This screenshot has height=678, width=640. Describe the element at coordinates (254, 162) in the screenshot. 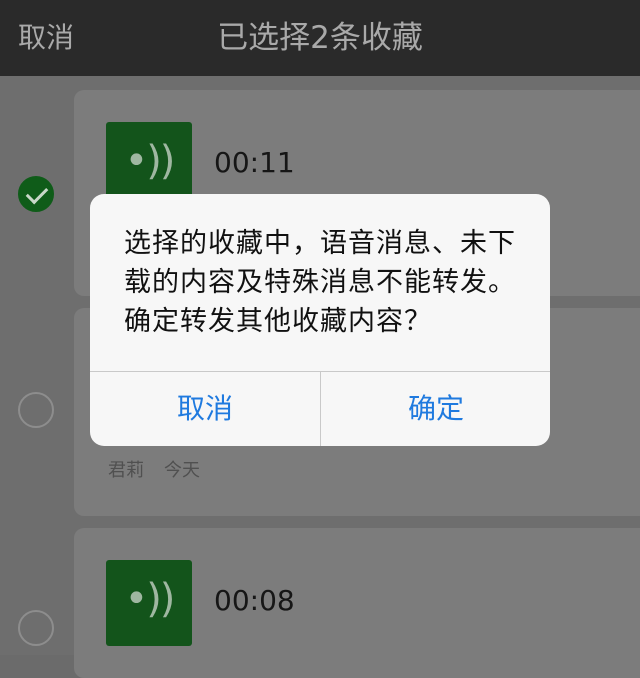

I see `voice-duration: 00:11` at that location.